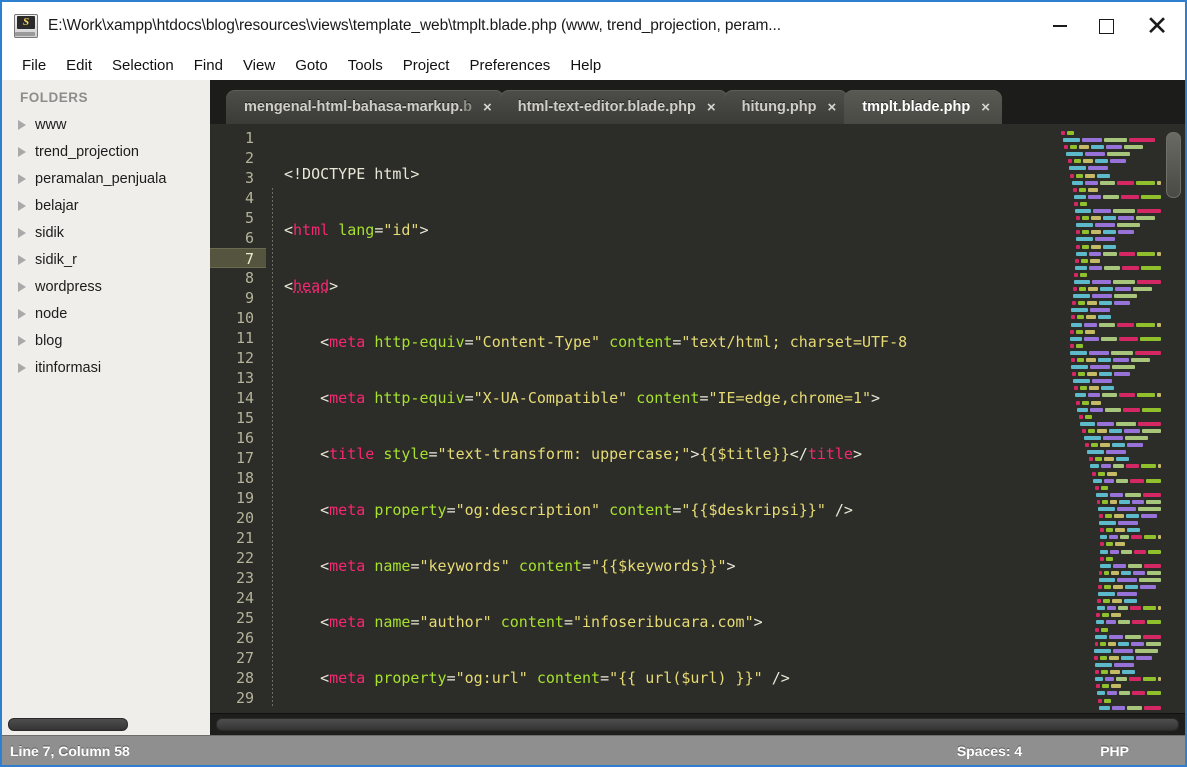 The height and width of the screenshot is (767, 1187). What do you see at coordinates (56, 259) in the screenshot?
I see `folder-label: sidik_r` at bounding box center [56, 259].